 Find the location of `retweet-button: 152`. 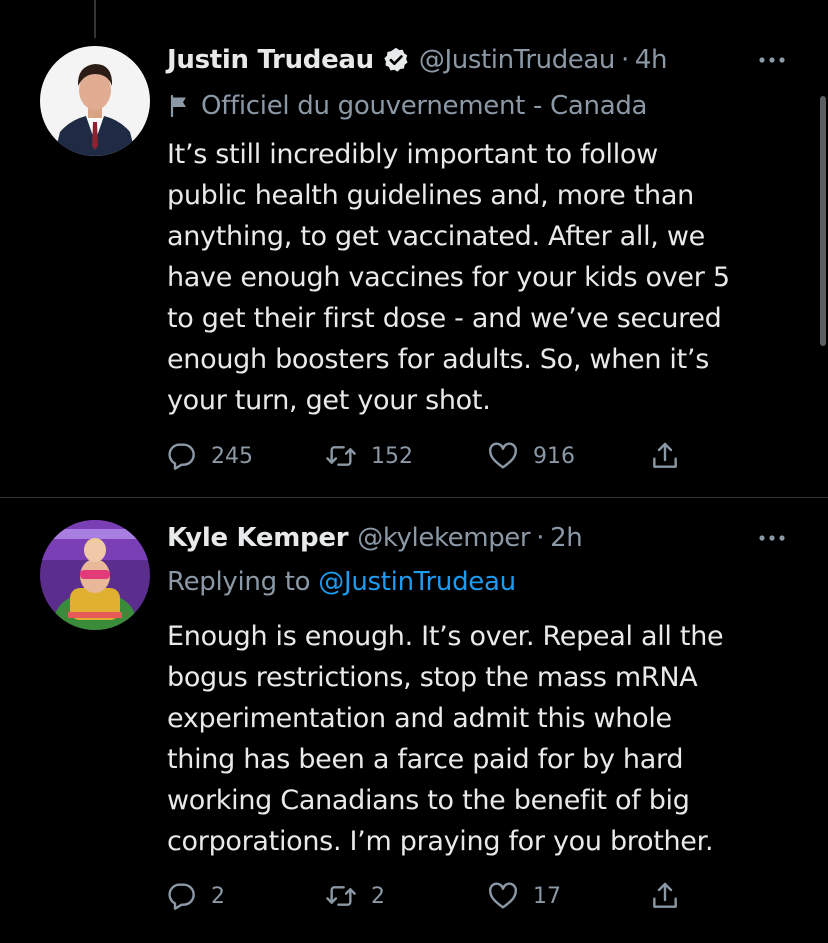

retweet-button: 152 is located at coordinates (369, 456).